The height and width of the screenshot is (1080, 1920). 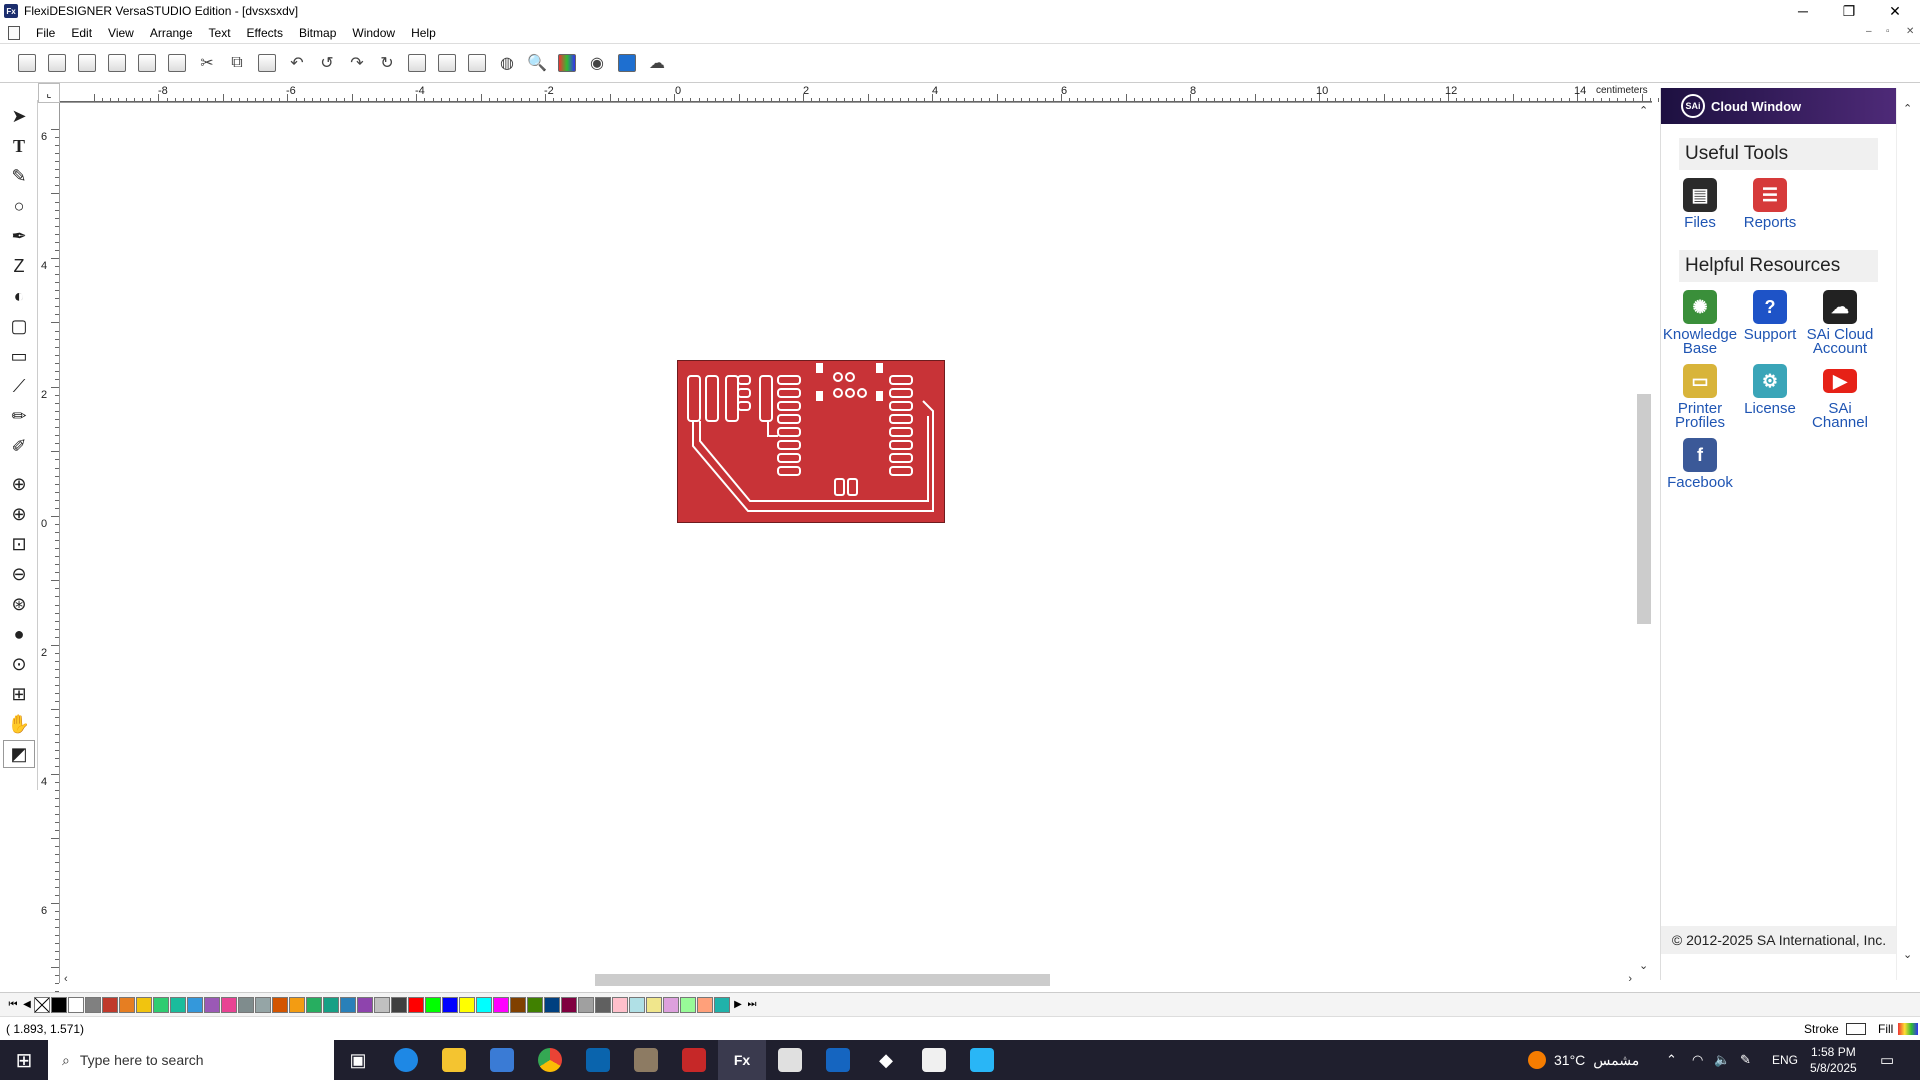 What do you see at coordinates (19, 514) in the screenshot?
I see `zoom-in-icon: ⊕` at bounding box center [19, 514].